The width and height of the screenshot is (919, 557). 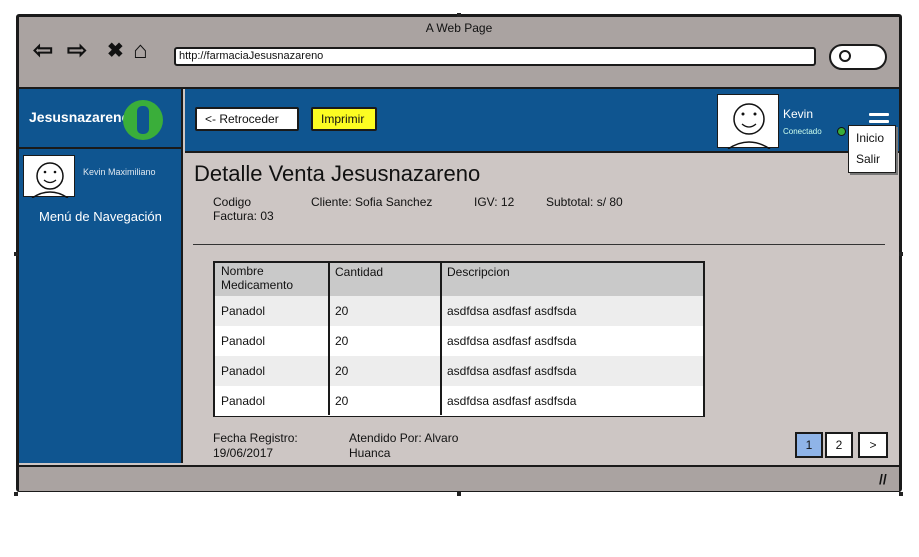 What do you see at coordinates (459, 28) in the screenshot?
I see `window-title: A Web Page` at bounding box center [459, 28].